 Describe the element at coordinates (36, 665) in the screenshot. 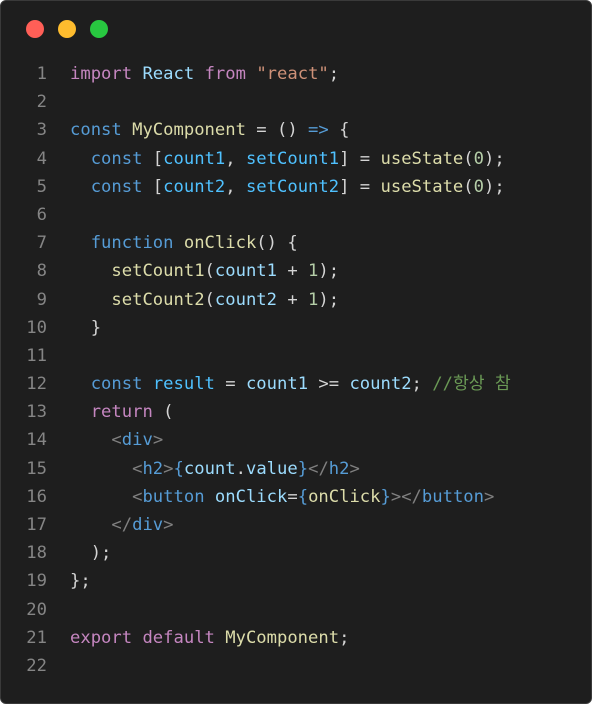

I see `line-number: 22` at that location.